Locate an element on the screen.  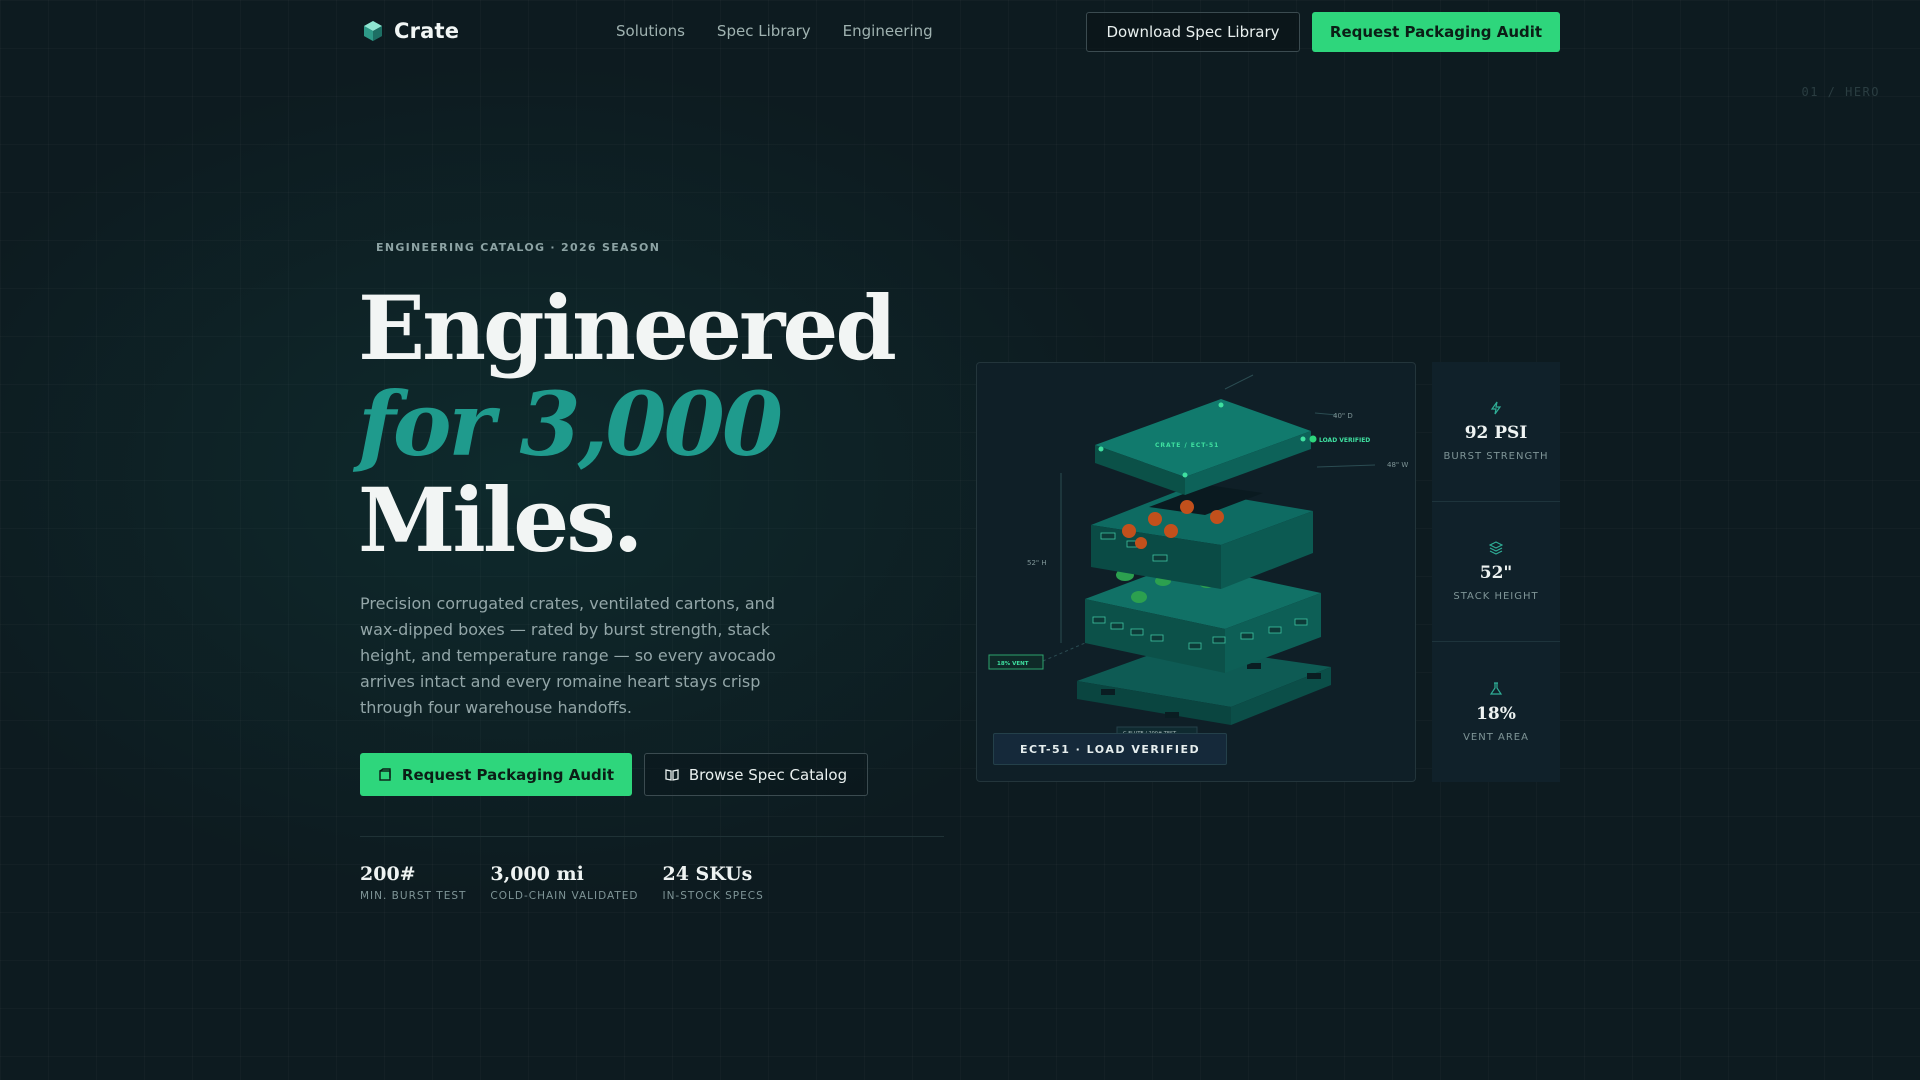
spec-value: 18% is located at coordinates (1496, 713).